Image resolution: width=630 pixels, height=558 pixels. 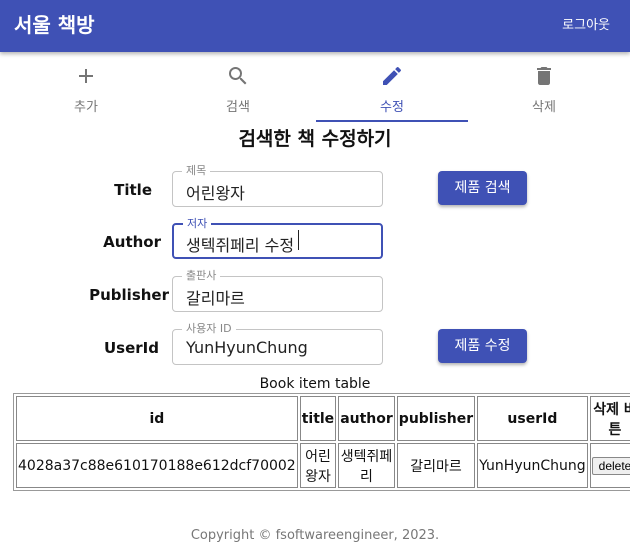 I want to click on page-title: 검색한 책 수정하기, so click(x=315, y=139).